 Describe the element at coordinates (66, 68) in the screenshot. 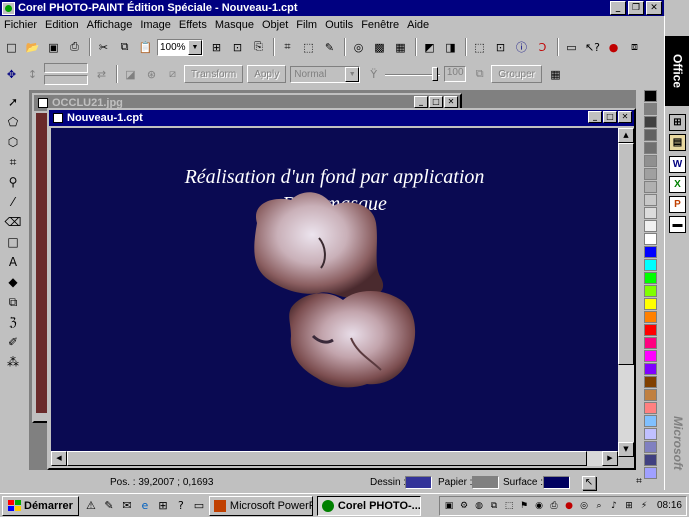

I see `x-coordinate-field` at that location.